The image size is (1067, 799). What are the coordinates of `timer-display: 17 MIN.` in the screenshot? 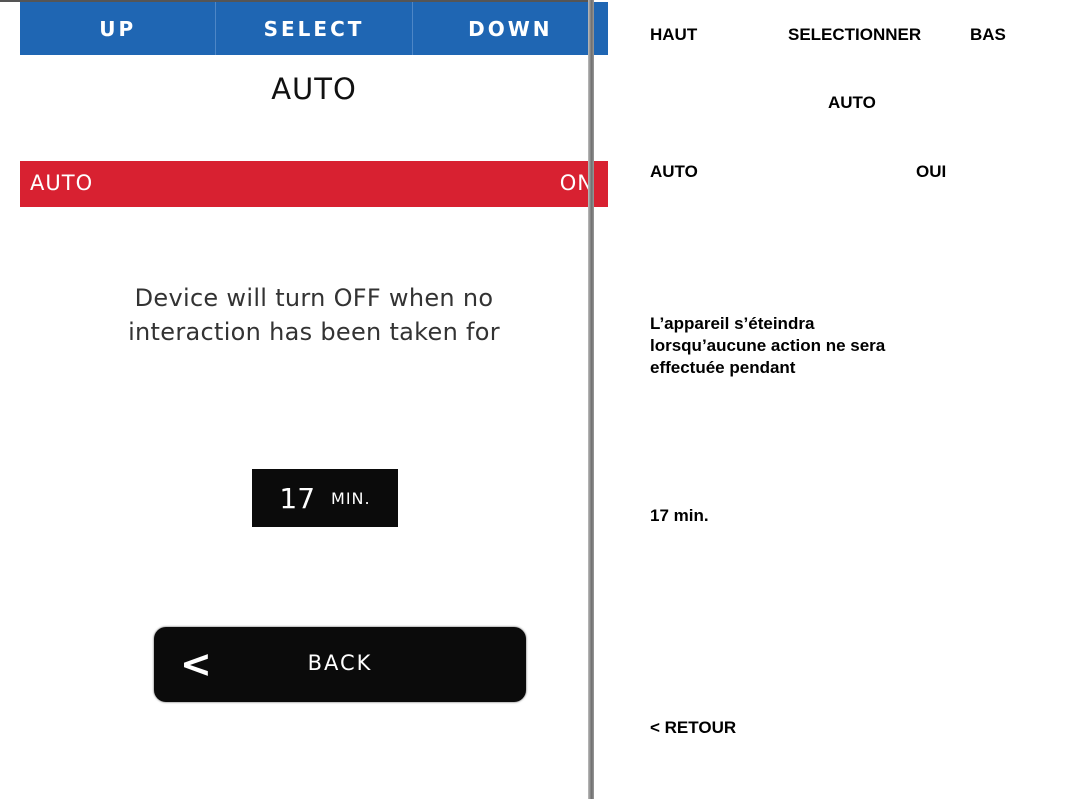 It's located at (325, 498).